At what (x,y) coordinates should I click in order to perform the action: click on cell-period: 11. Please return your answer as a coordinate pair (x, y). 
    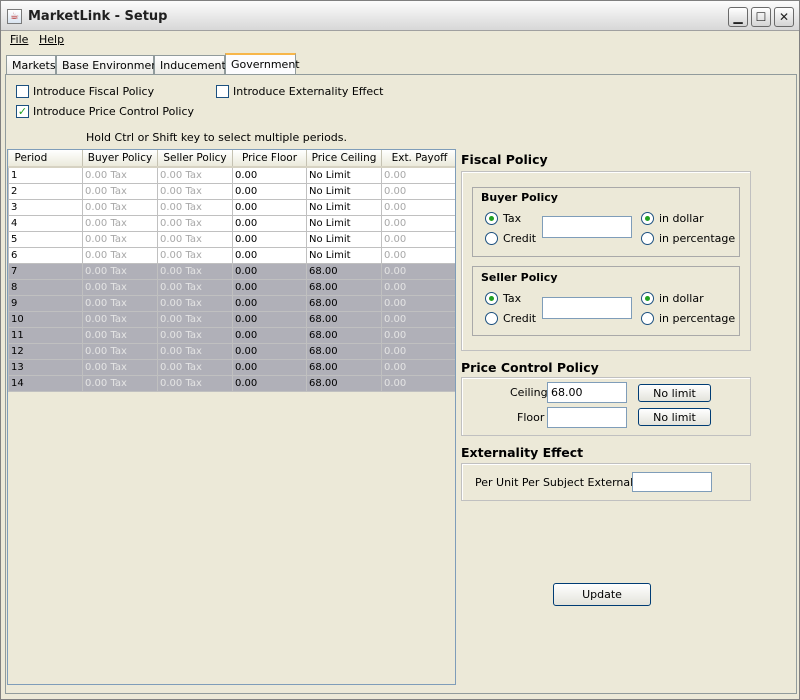
    Looking at the image, I should click on (45, 335).